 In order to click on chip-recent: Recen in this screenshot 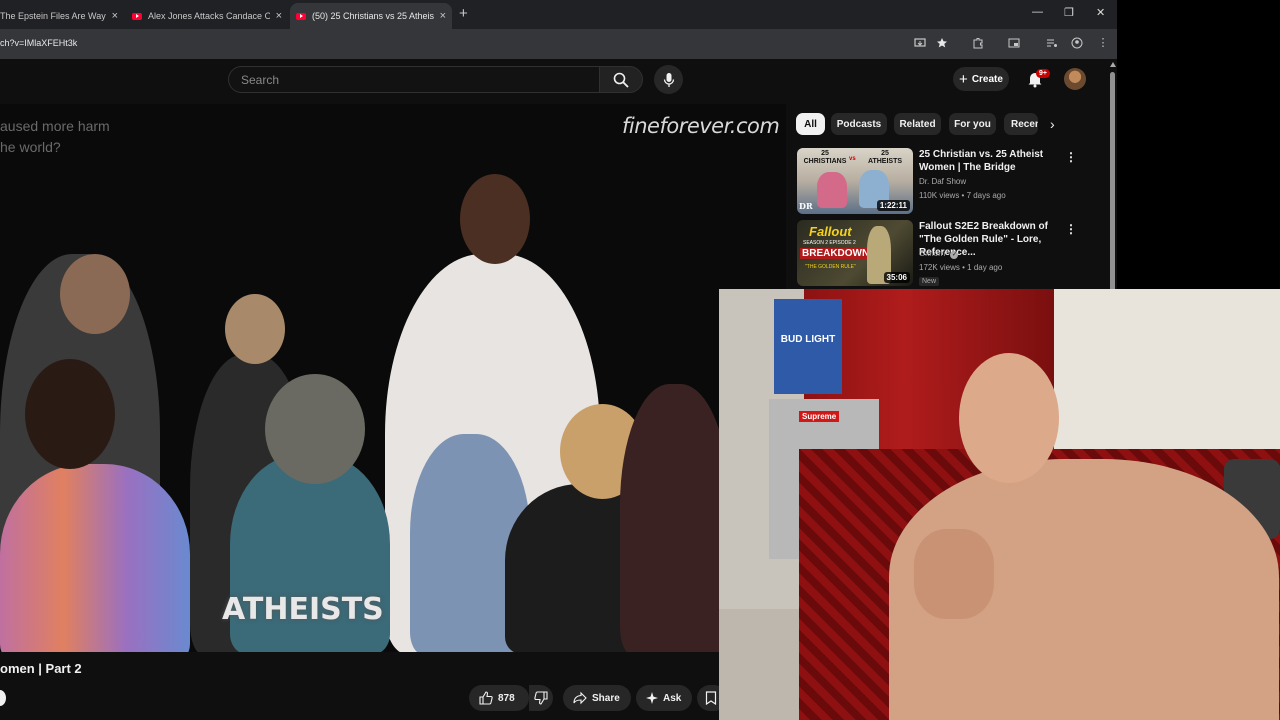, I will do `click(1021, 124)`.